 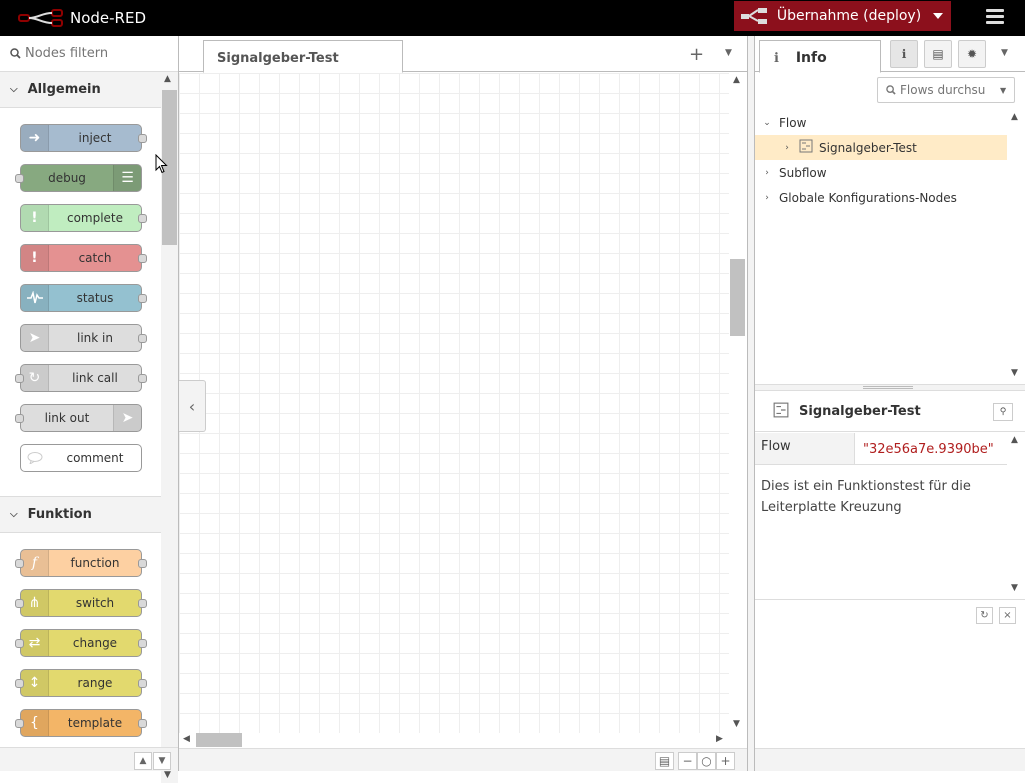 What do you see at coordinates (35, 723) in the screenshot?
I see `brace-icon: {` at bounding box center [35, 723].